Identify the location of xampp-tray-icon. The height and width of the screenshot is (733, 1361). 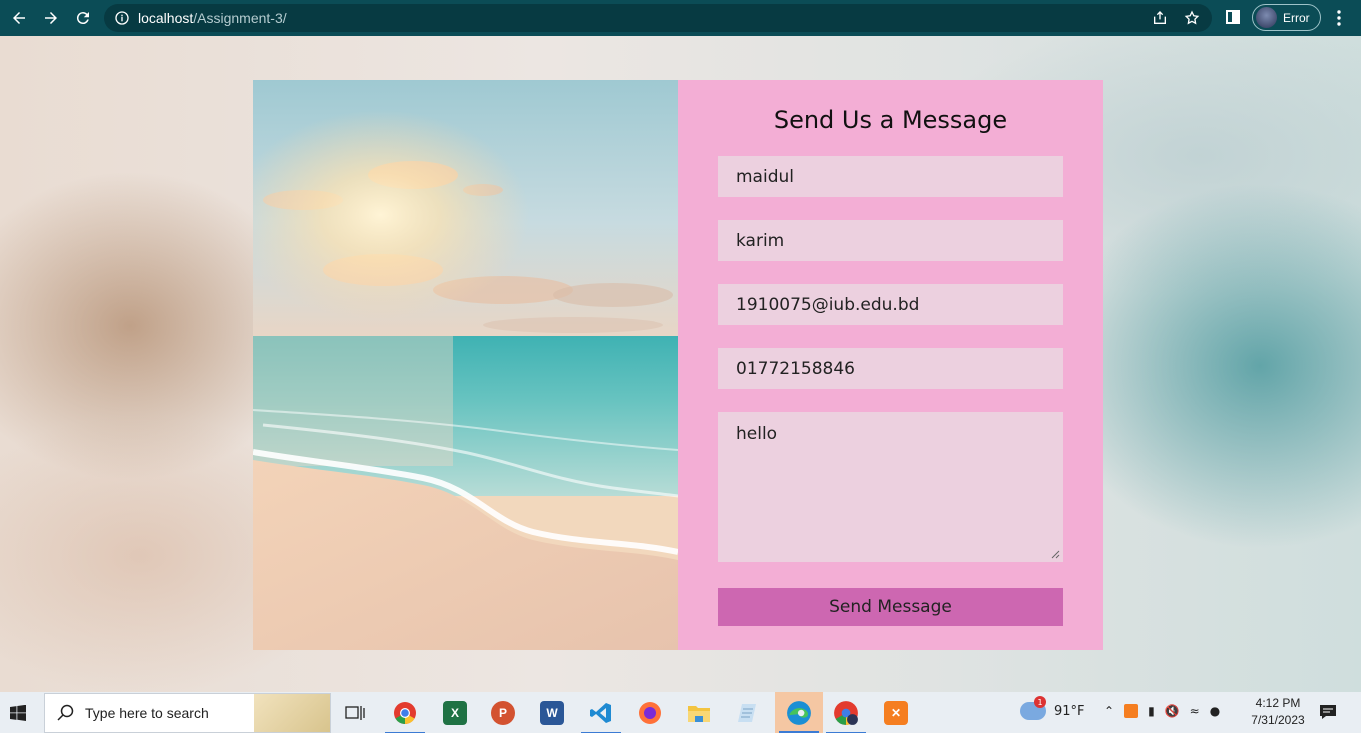
(1131, 711).